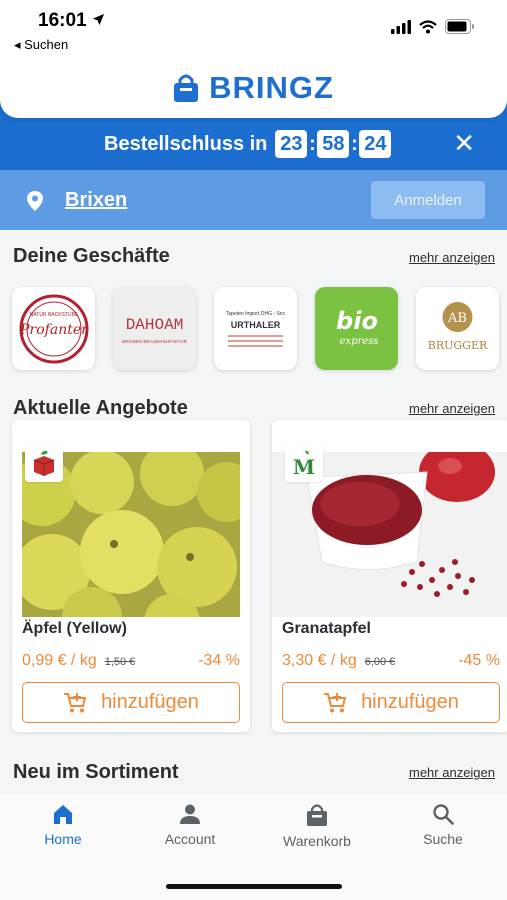 This screenshot has width=507, height=900. Describe the element at coordinates (41, 45) in the screenshot. I see `back-to-search-link: ◂ Suchen` at that location.